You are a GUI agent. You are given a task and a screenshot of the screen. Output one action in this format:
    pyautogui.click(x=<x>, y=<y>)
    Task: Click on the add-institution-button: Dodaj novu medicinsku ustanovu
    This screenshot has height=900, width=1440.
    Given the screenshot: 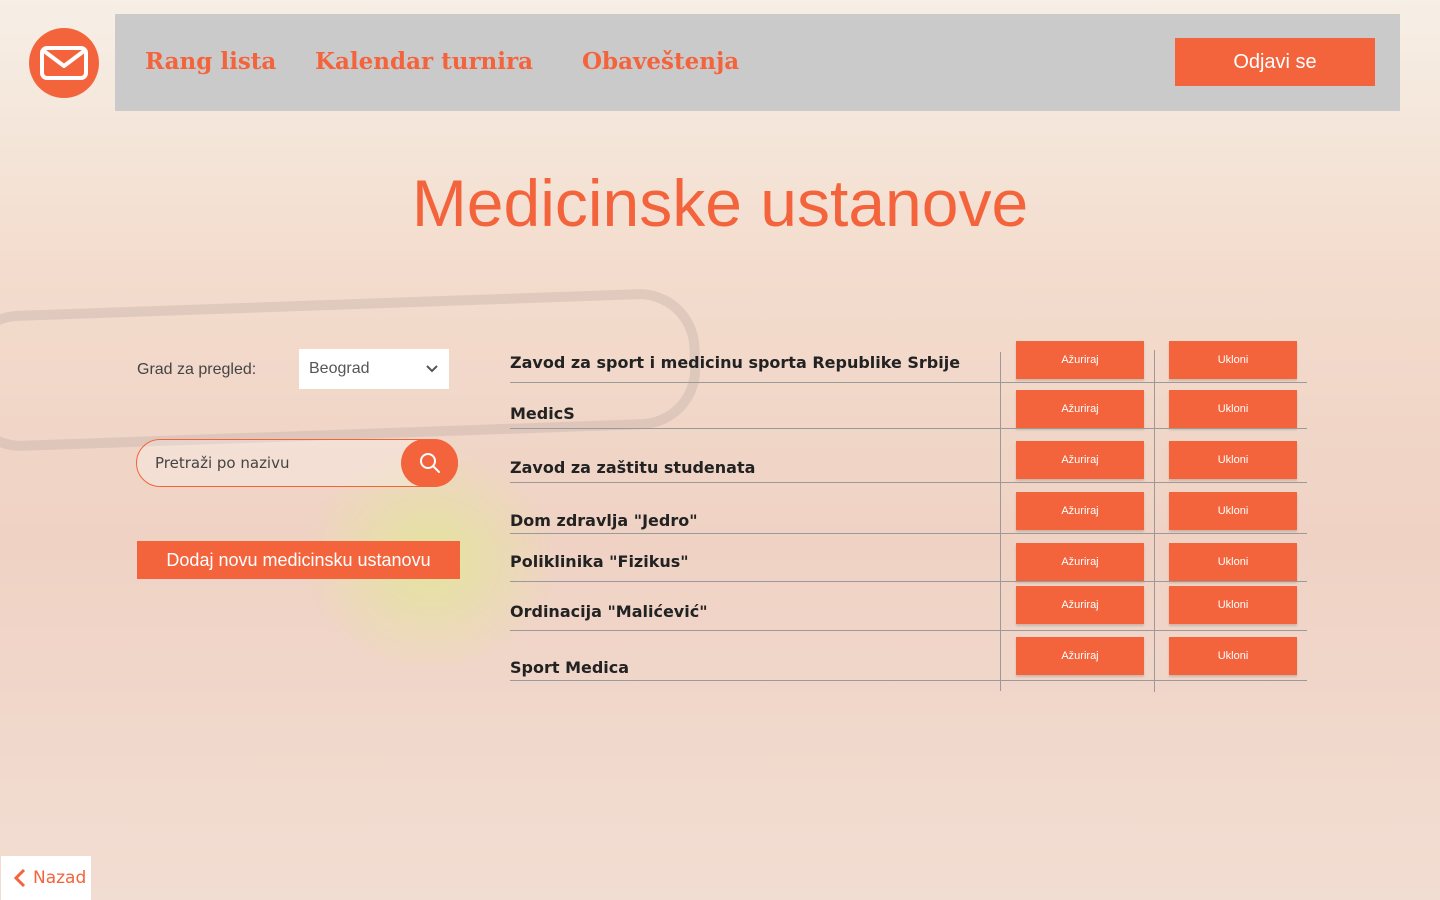 What is the action you would take?
    pyautogui.click(x=298, y=560)
    